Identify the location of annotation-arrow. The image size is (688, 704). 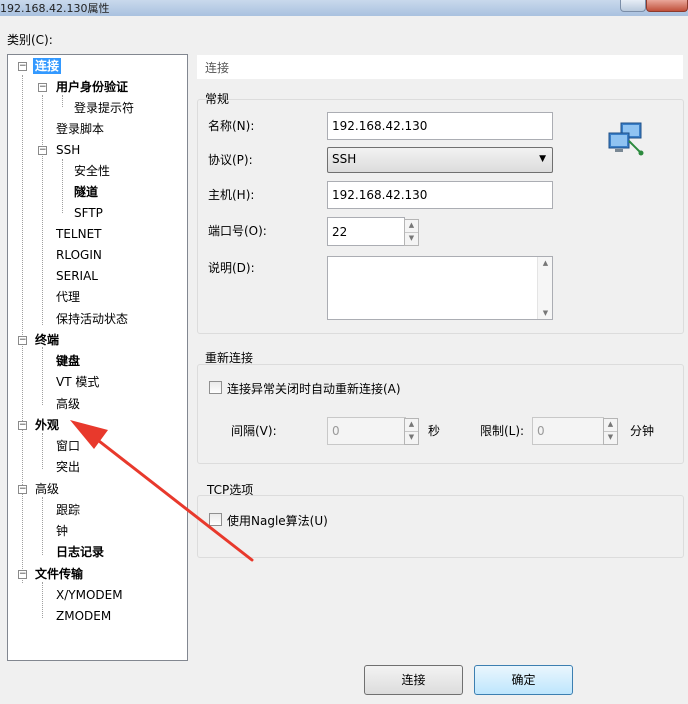
(162, 491).